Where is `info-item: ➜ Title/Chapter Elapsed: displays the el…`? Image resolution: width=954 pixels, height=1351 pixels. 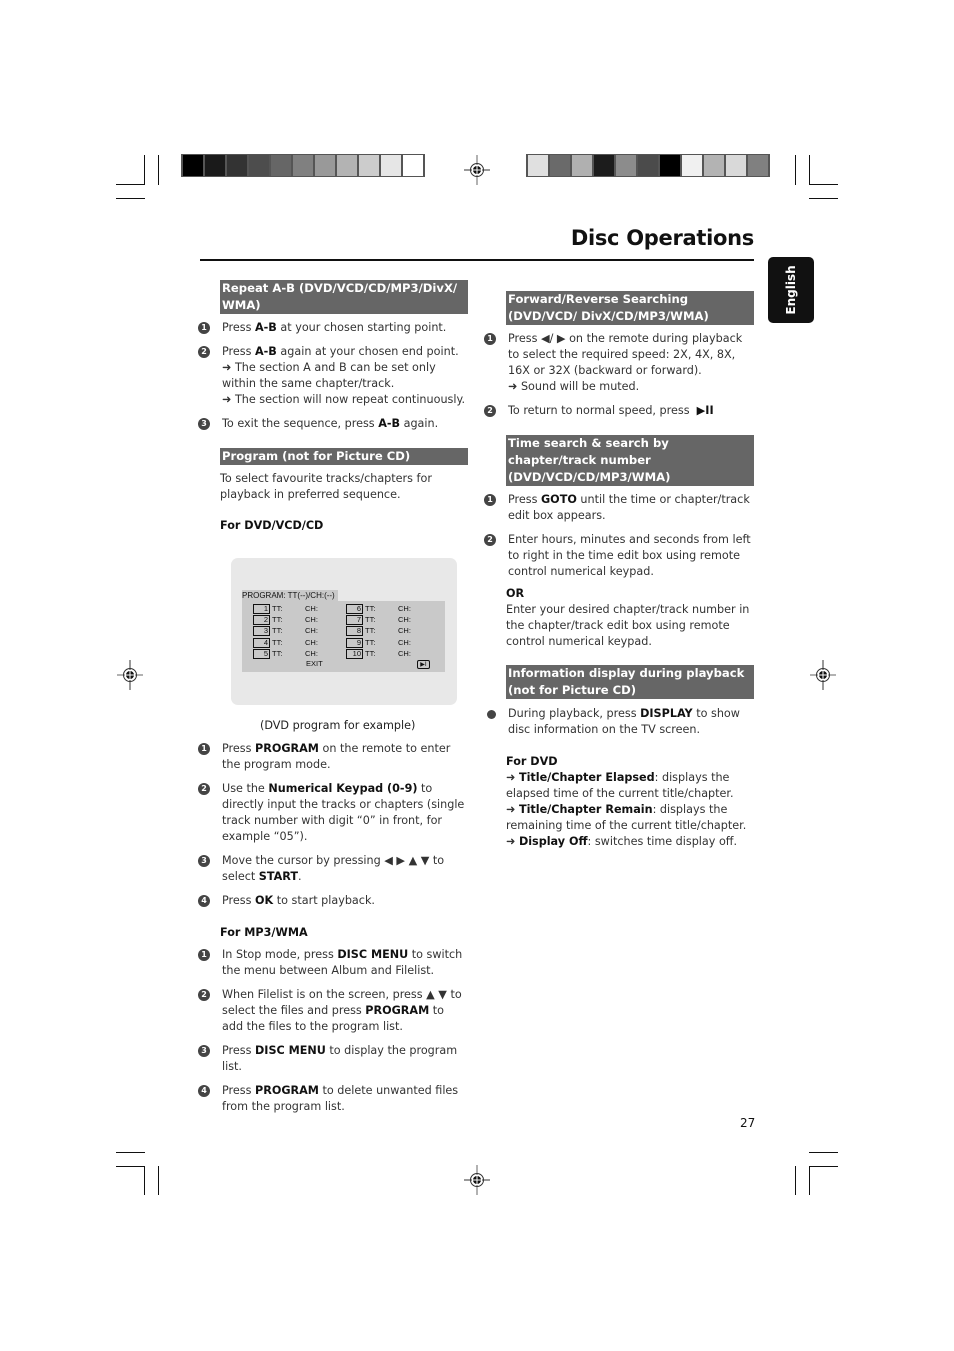
info-item: ➜ Title/Chapter Elapsed: displays the el… is located at coordinates (620, 785).